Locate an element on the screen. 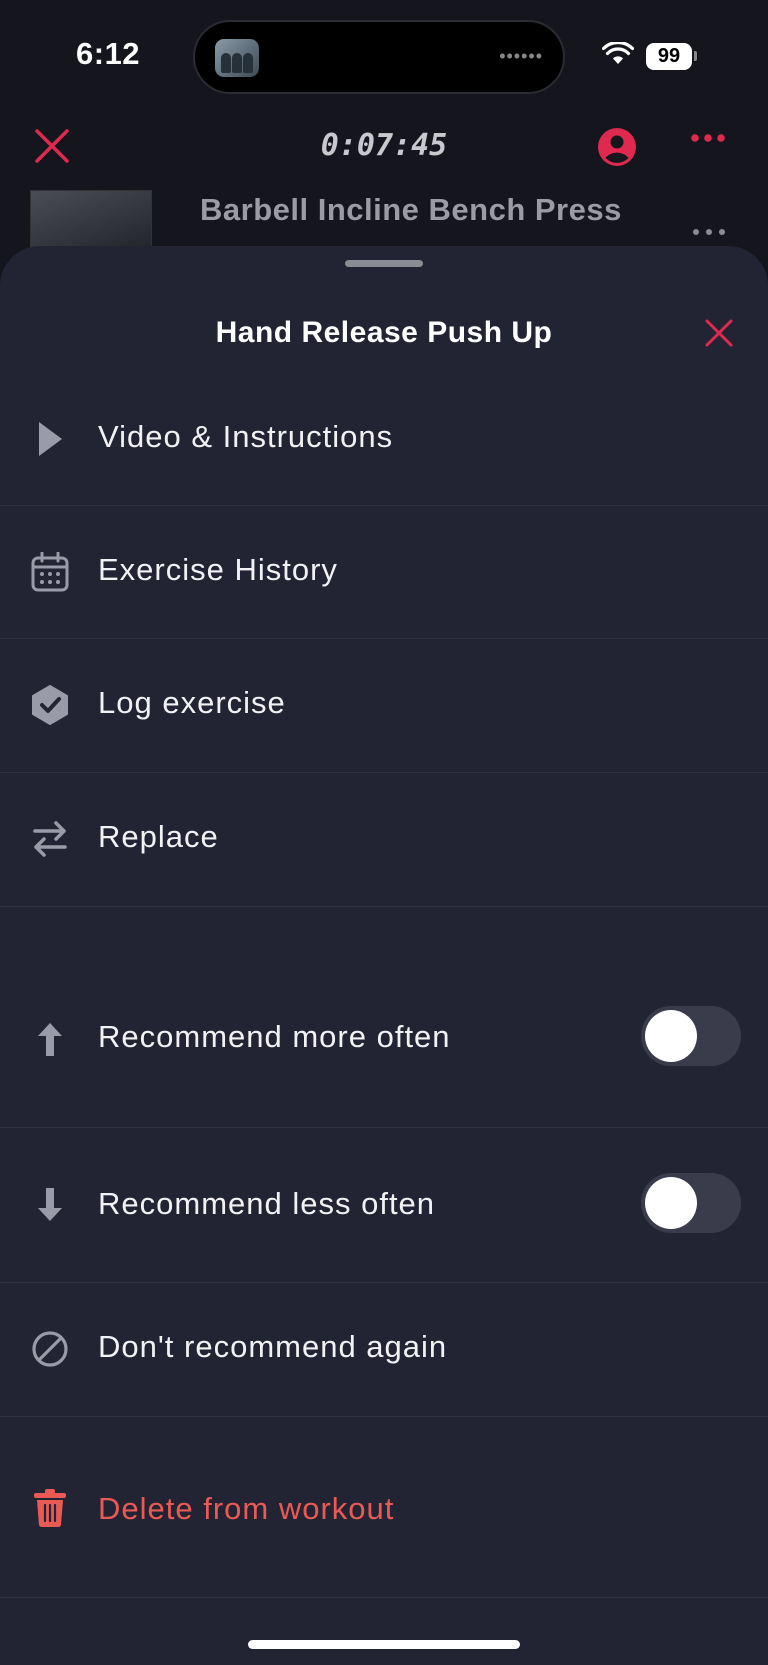  recommend-more-label: Recommend more often is located at coordinates (274, 1036).